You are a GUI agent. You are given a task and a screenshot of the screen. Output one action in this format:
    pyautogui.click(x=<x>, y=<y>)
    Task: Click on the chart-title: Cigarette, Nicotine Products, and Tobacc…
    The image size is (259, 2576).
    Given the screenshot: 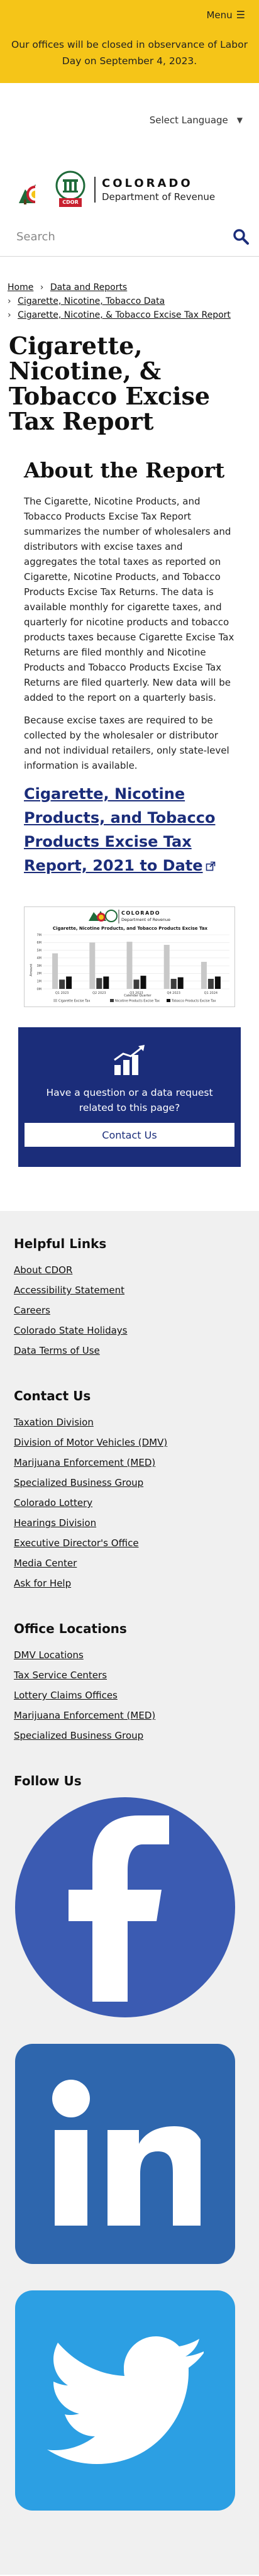 What is the action you would take?
    pyautogui.click(x=130, y=928)
    